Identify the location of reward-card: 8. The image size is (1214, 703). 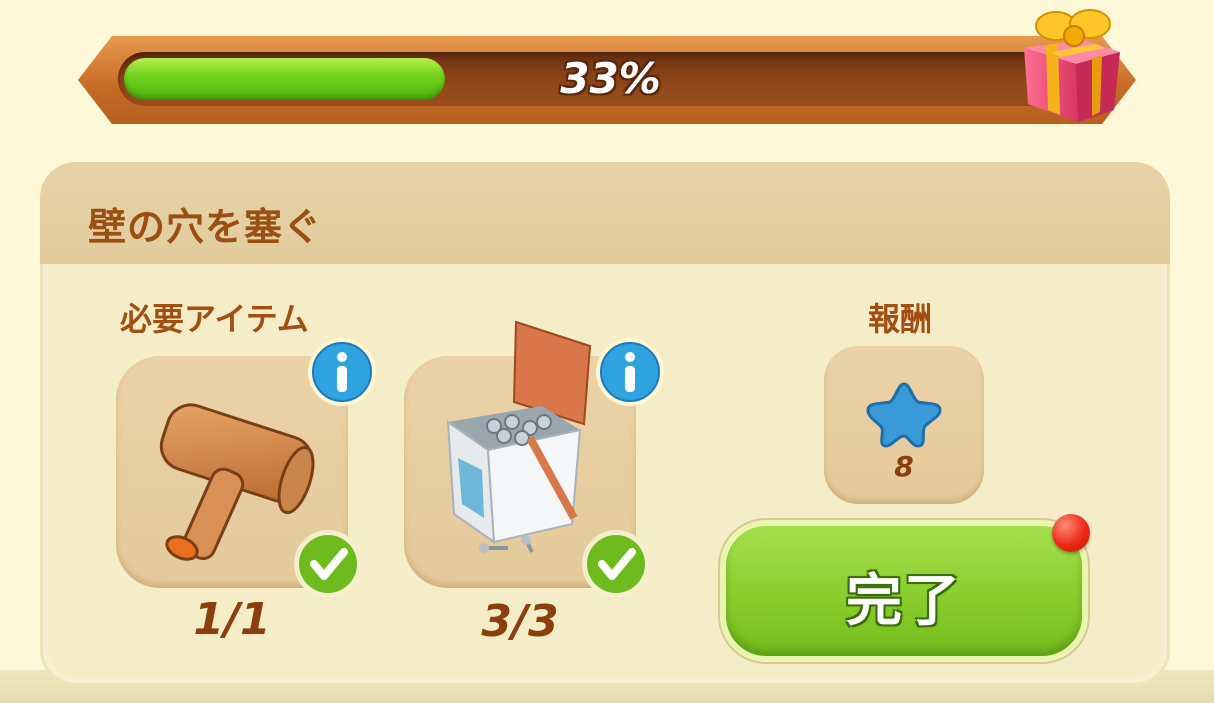
(904, 425).